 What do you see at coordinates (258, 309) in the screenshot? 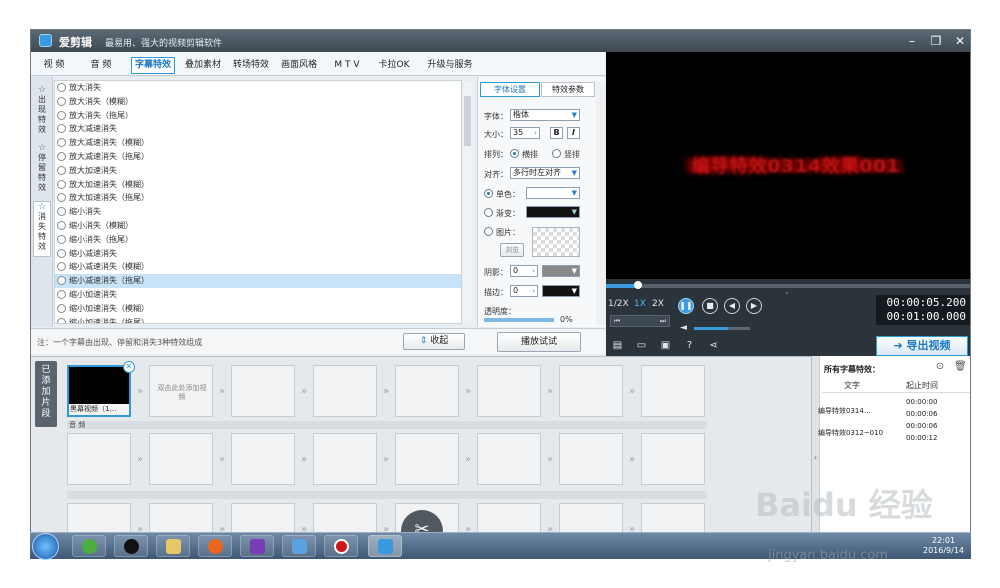
I see `effect-item: 缩小加速消失（模糊）` at bounding box center [258, 309].